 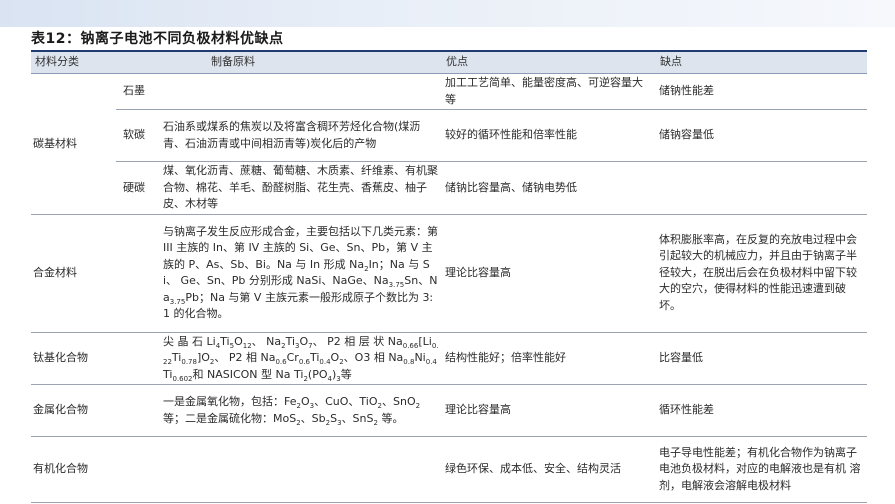 What do you see at coordinates (182, 378) in the screenshot?
I see `formula-subscript: 0.602` at bounding box center [182, 378].